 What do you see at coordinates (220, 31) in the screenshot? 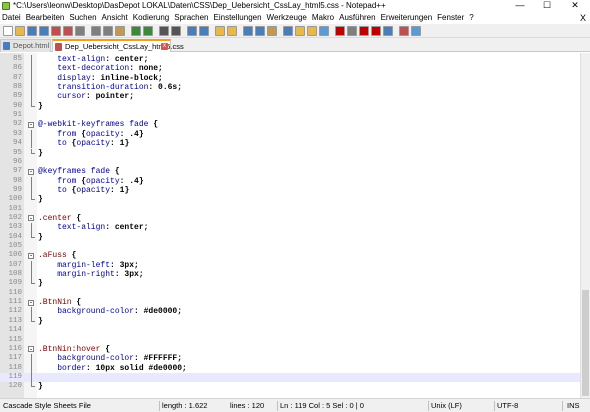
I see `sync-v-icon` at bounding box center [220, 31].